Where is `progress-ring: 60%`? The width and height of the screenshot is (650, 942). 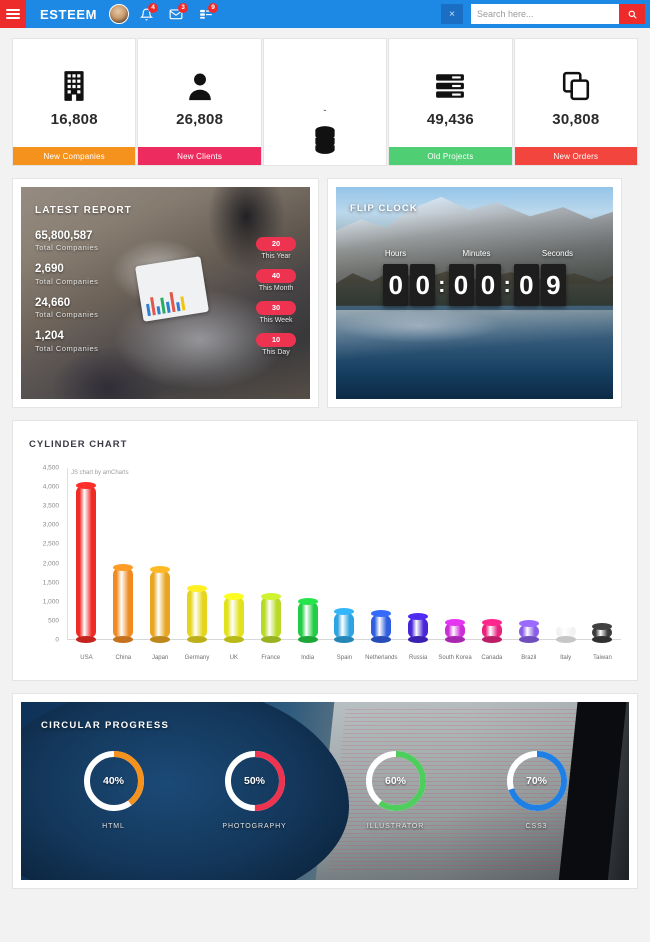
progress-ring: 60% is located at coordinates (396, 781).